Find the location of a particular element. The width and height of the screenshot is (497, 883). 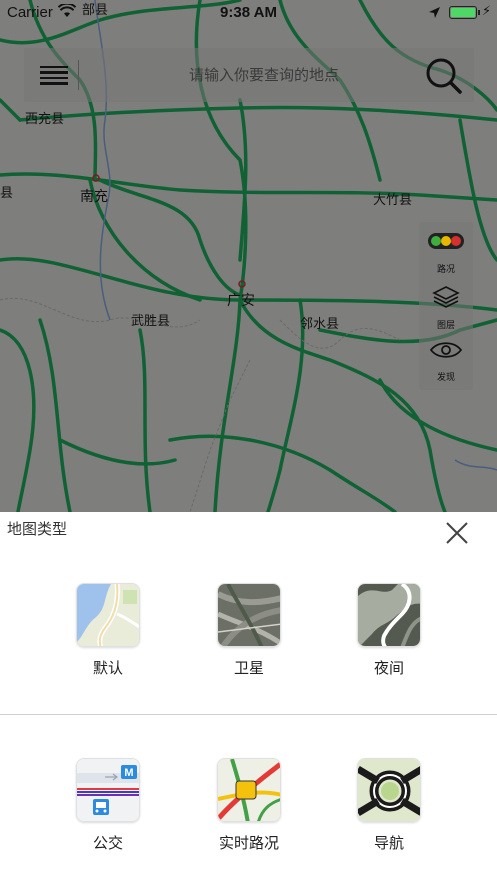

traffic-map-icon is located at coordinates (249, 790).